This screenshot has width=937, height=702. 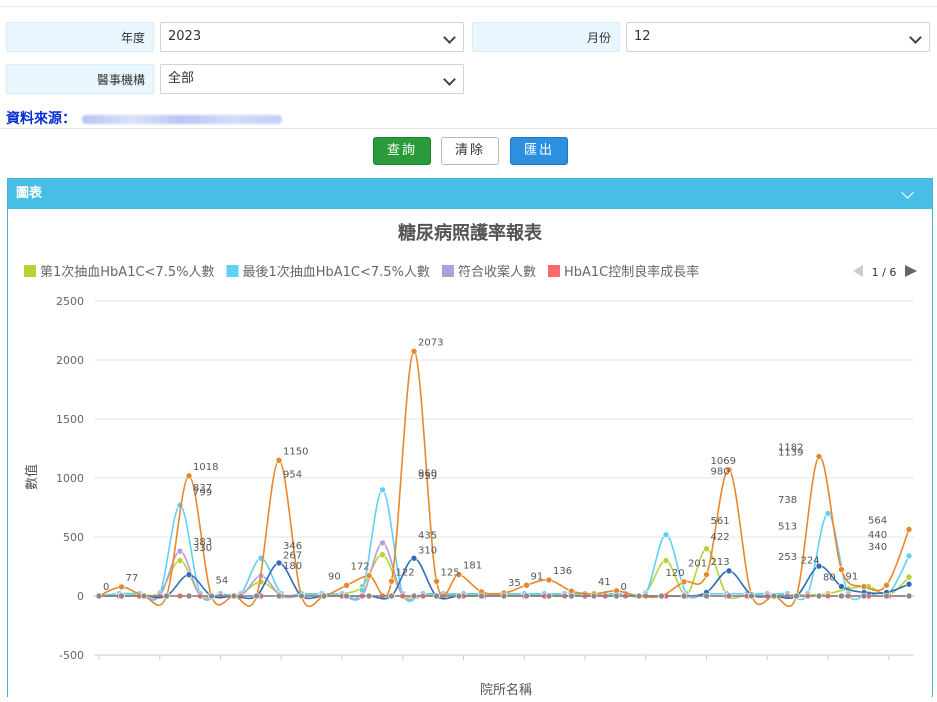 What do you see at coordinates (787, 526) in the screenshot?
I see `data-label: 513` at bounding box center [787, 526].